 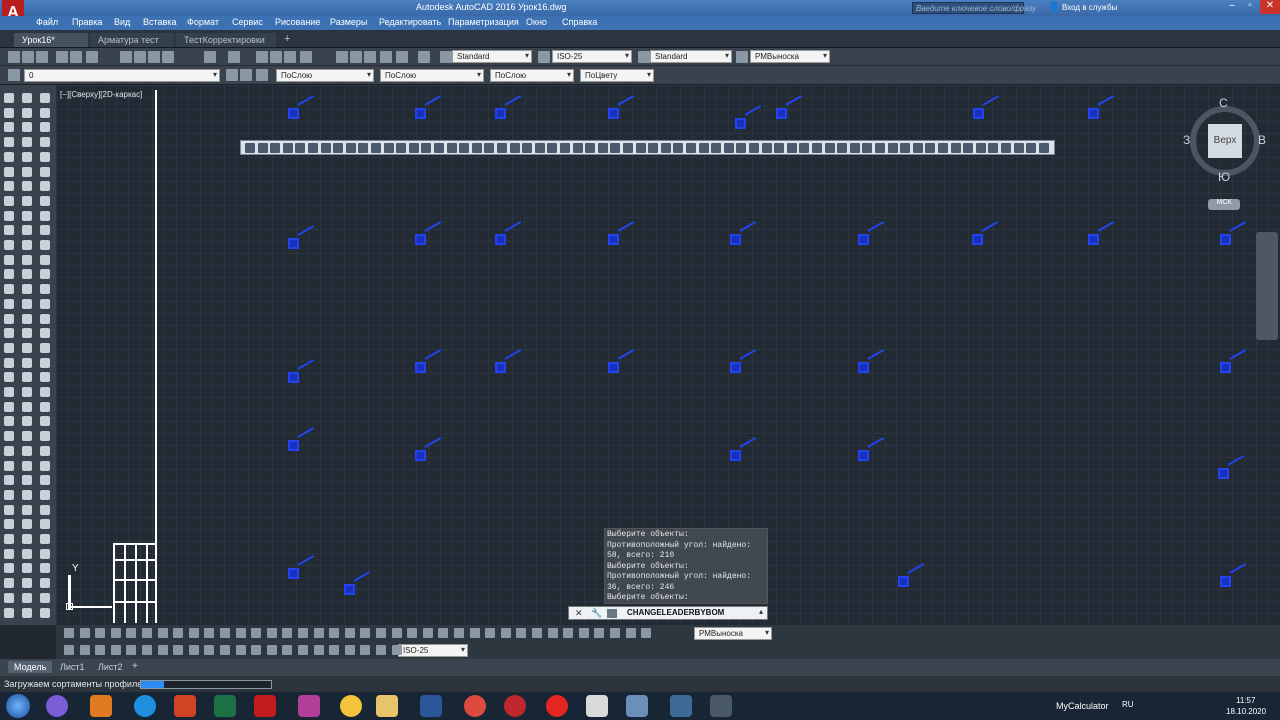 I want to click on layer-manager-icon, so click(x=14, y=75).